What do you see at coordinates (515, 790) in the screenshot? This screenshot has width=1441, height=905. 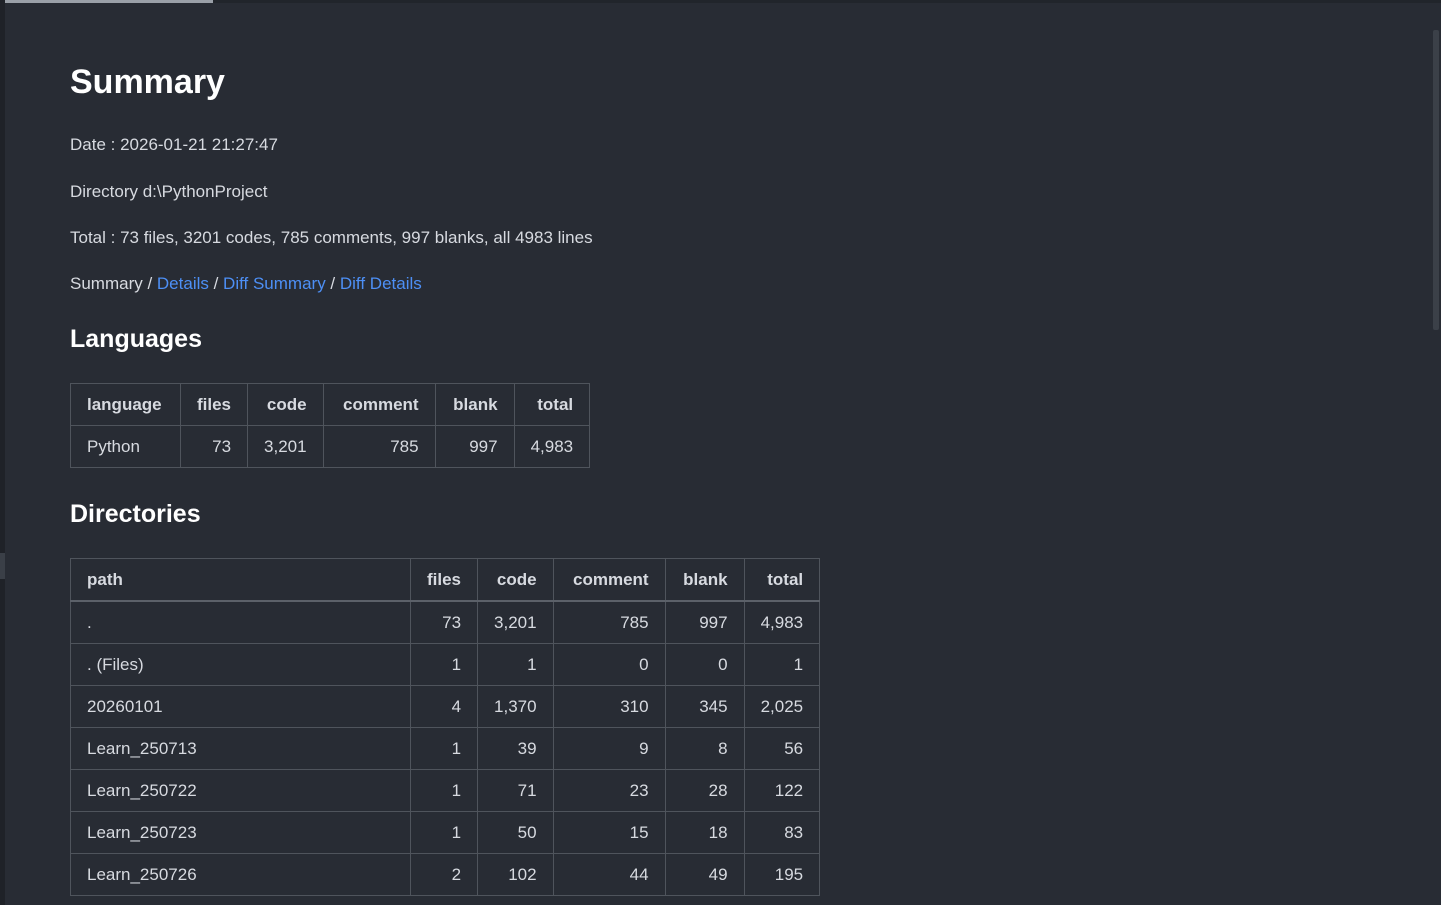 I see `cell-code: 71` at bounding box center [515, 790].